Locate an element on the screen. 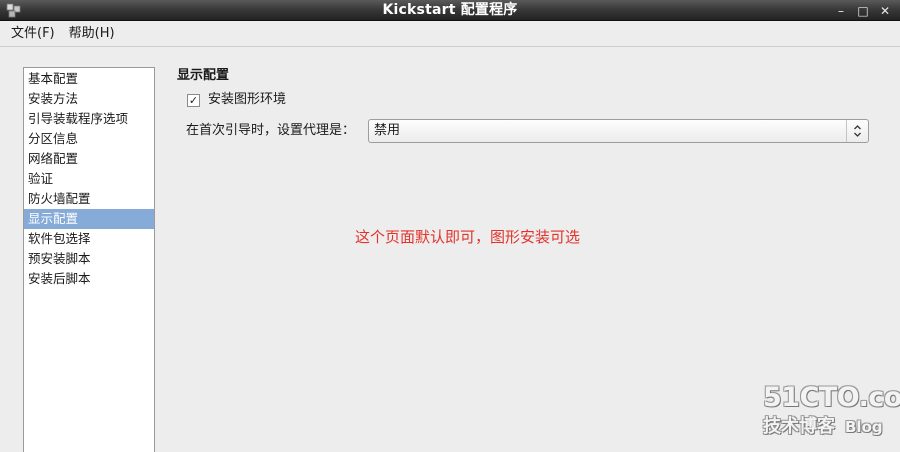 The width and height of the screenshot is (900, 452). window-title: Kickstart 配置程序 is located at coordinates (450, 10).